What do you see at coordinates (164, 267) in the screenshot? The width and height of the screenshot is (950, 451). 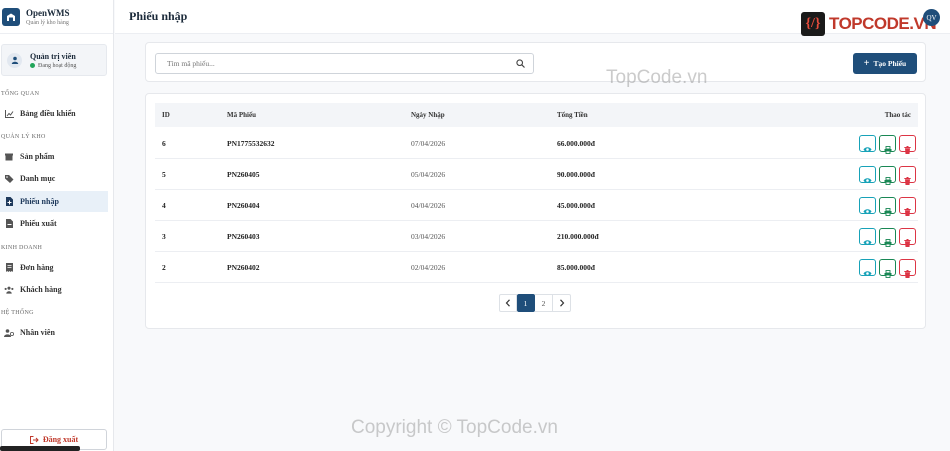 I see `cell-id: 2` at bounding box center [164, 267].